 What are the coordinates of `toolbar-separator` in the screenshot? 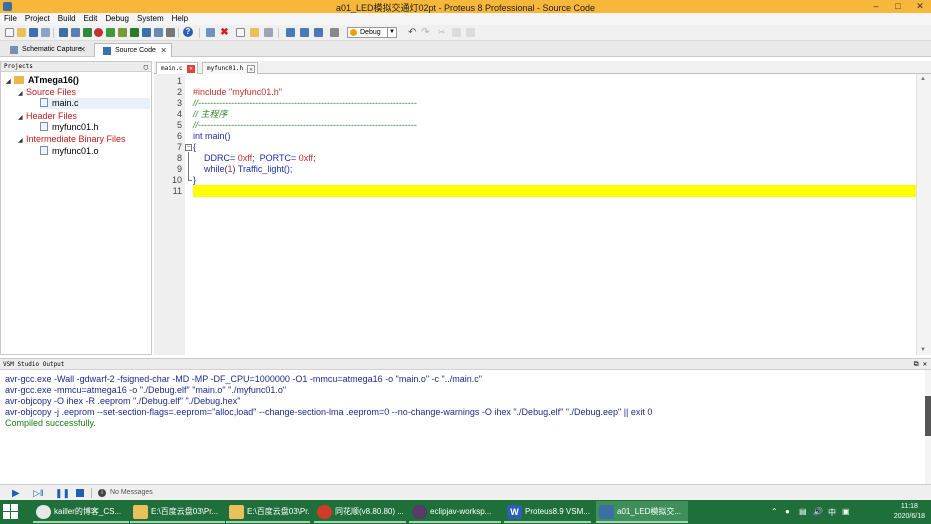 It's located at (178, 33).